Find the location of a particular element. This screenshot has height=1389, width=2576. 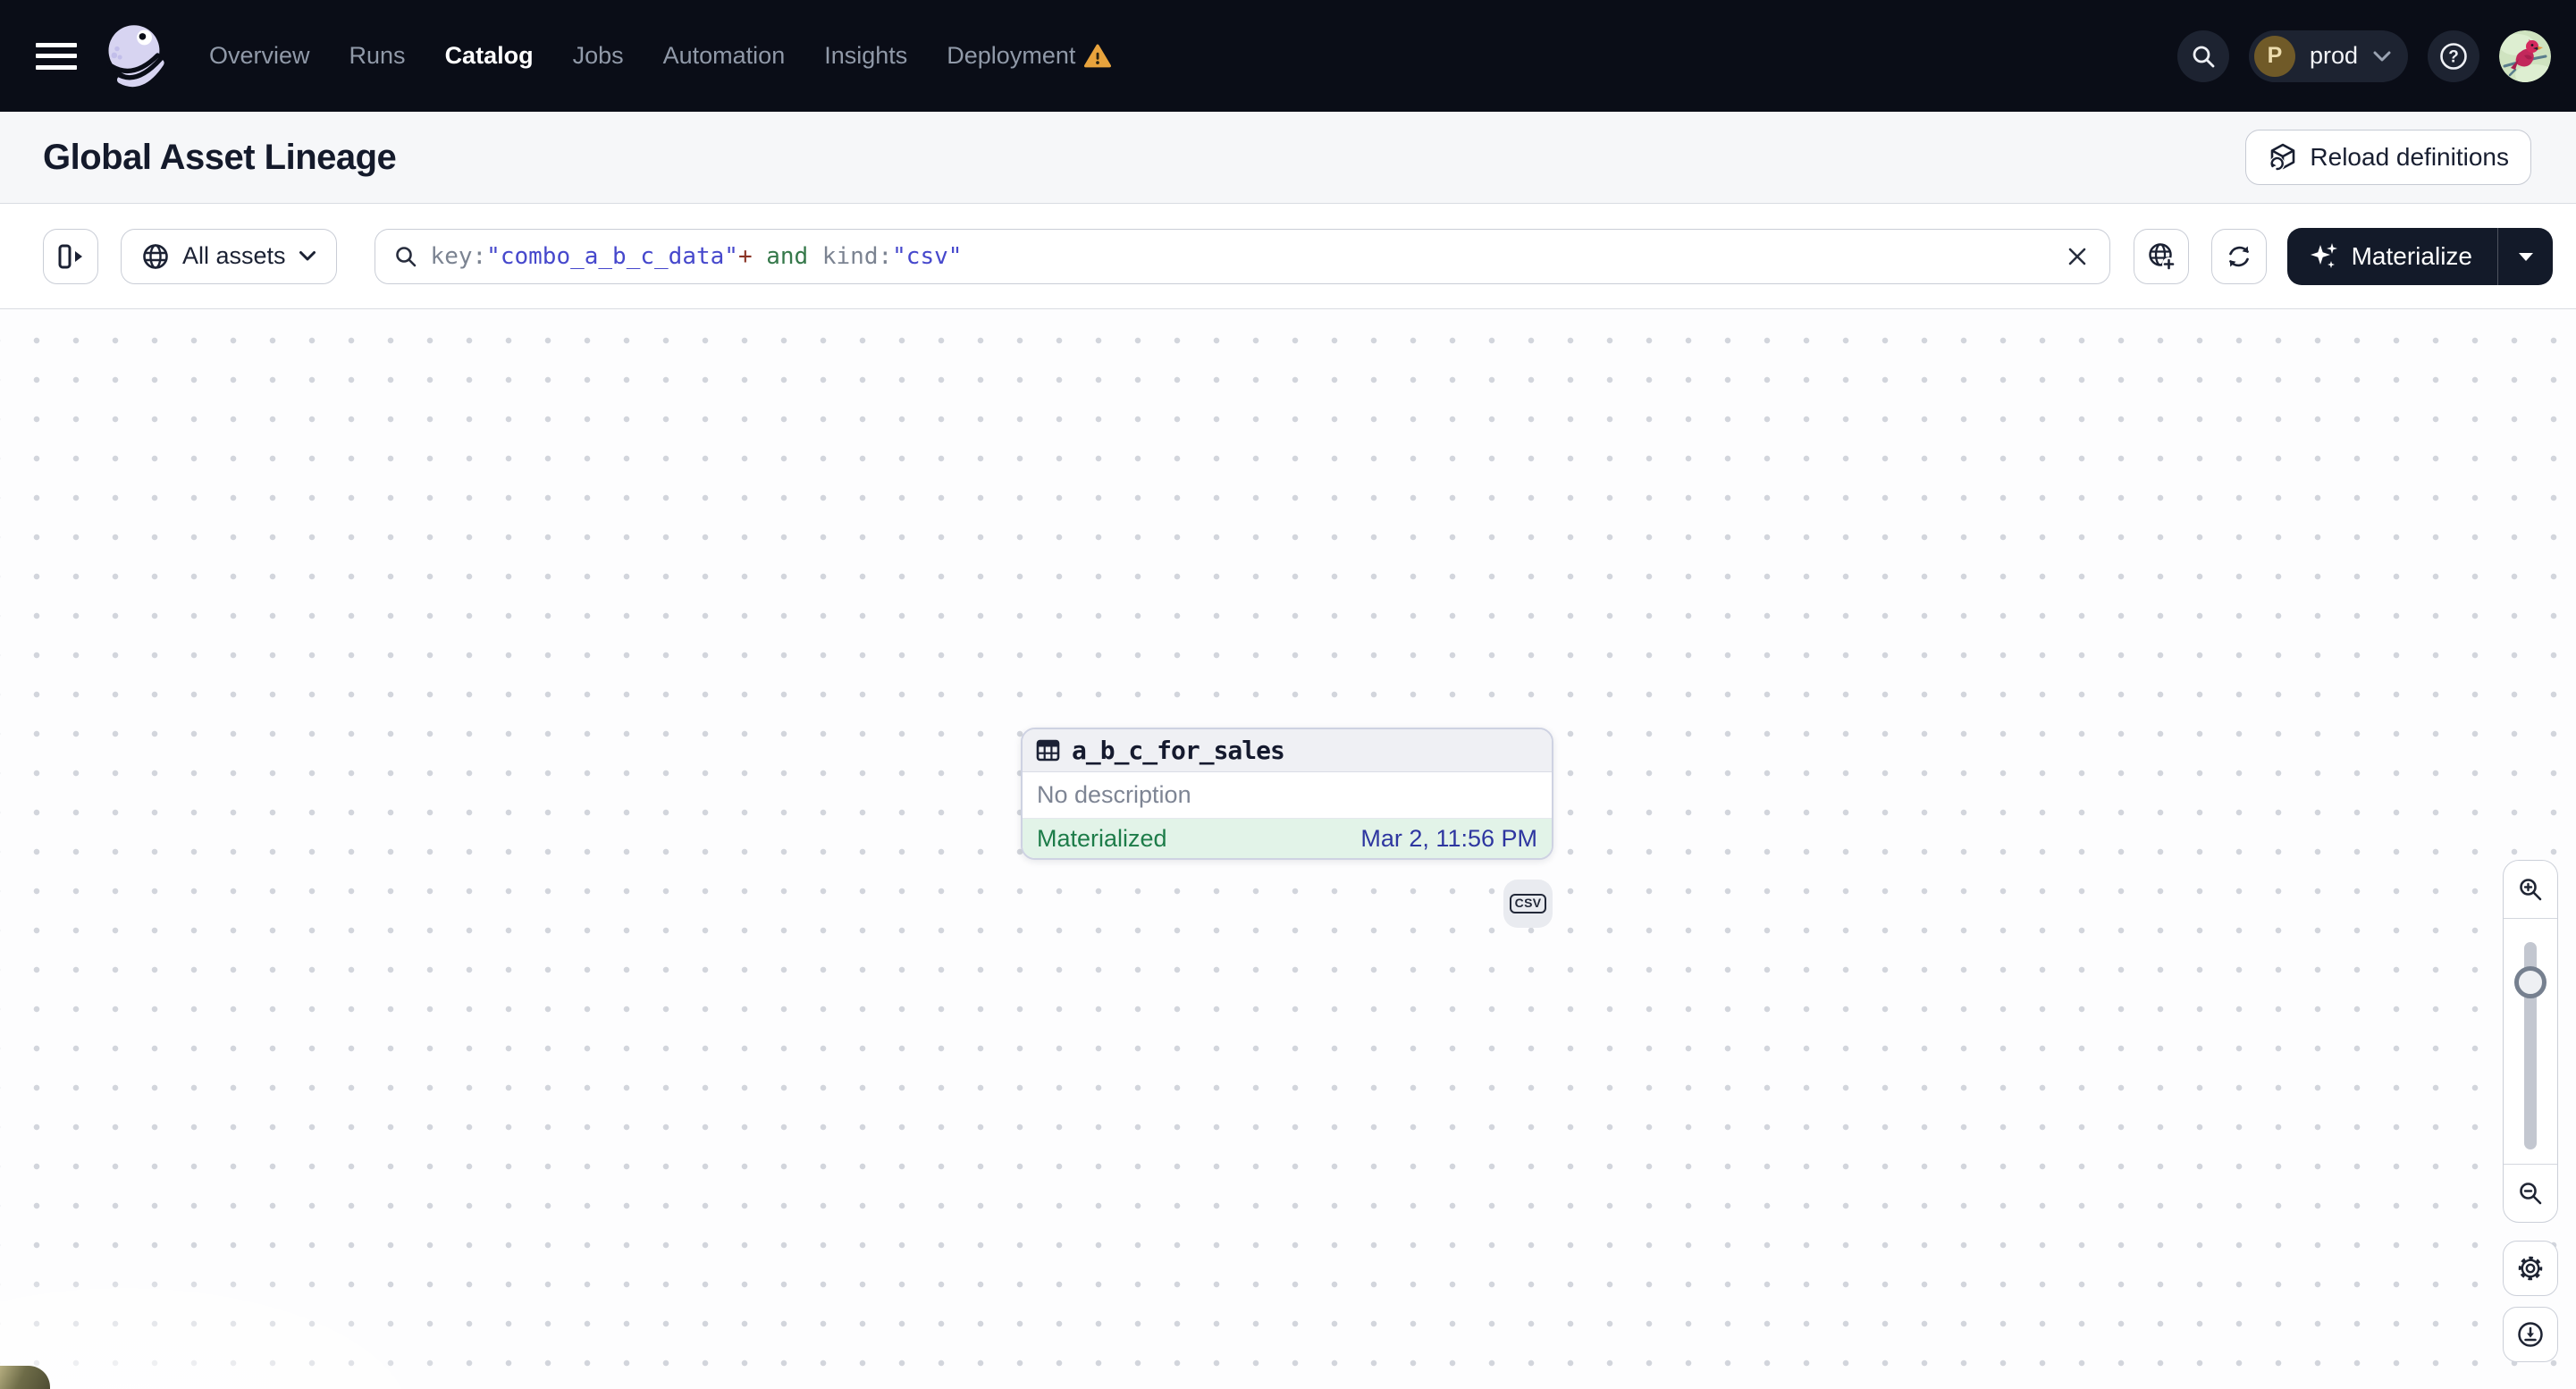

nav-item-jobs: Jobs is located at coordinates (599, 56).